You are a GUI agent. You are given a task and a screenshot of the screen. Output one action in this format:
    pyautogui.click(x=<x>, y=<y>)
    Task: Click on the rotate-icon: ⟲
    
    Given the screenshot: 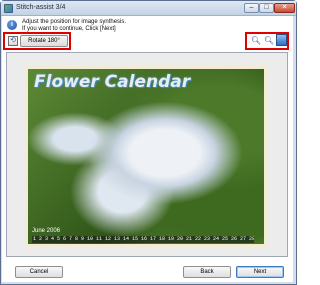 What is the action you would take?
    pyautogui.click(x=13, y=41)
    